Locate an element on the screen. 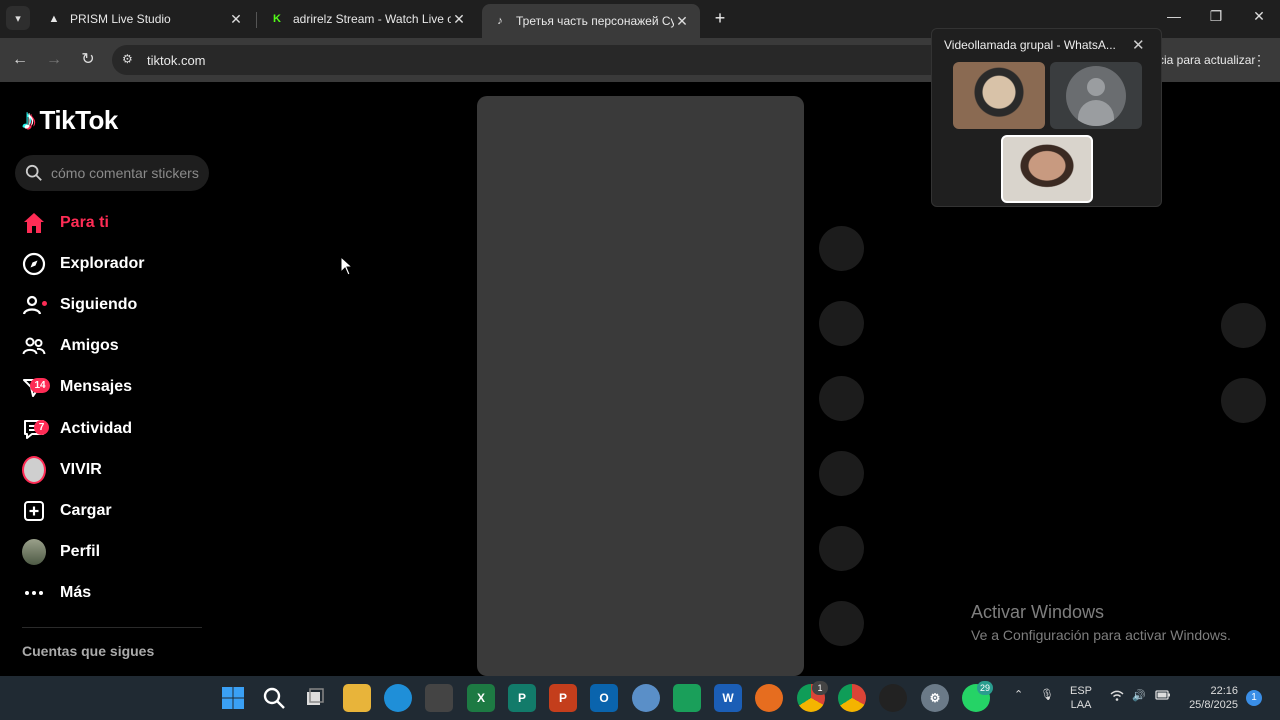 The width and height of the screenshot is (1280, 720). sidebar-item-label: Amigos is located at coordinates (89, 346).